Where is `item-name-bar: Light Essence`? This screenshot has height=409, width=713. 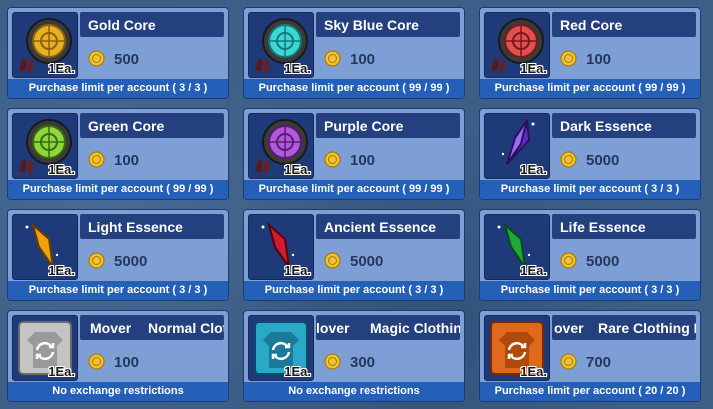
item-name-bar: Light Essence is located at coordinates (152, 226).